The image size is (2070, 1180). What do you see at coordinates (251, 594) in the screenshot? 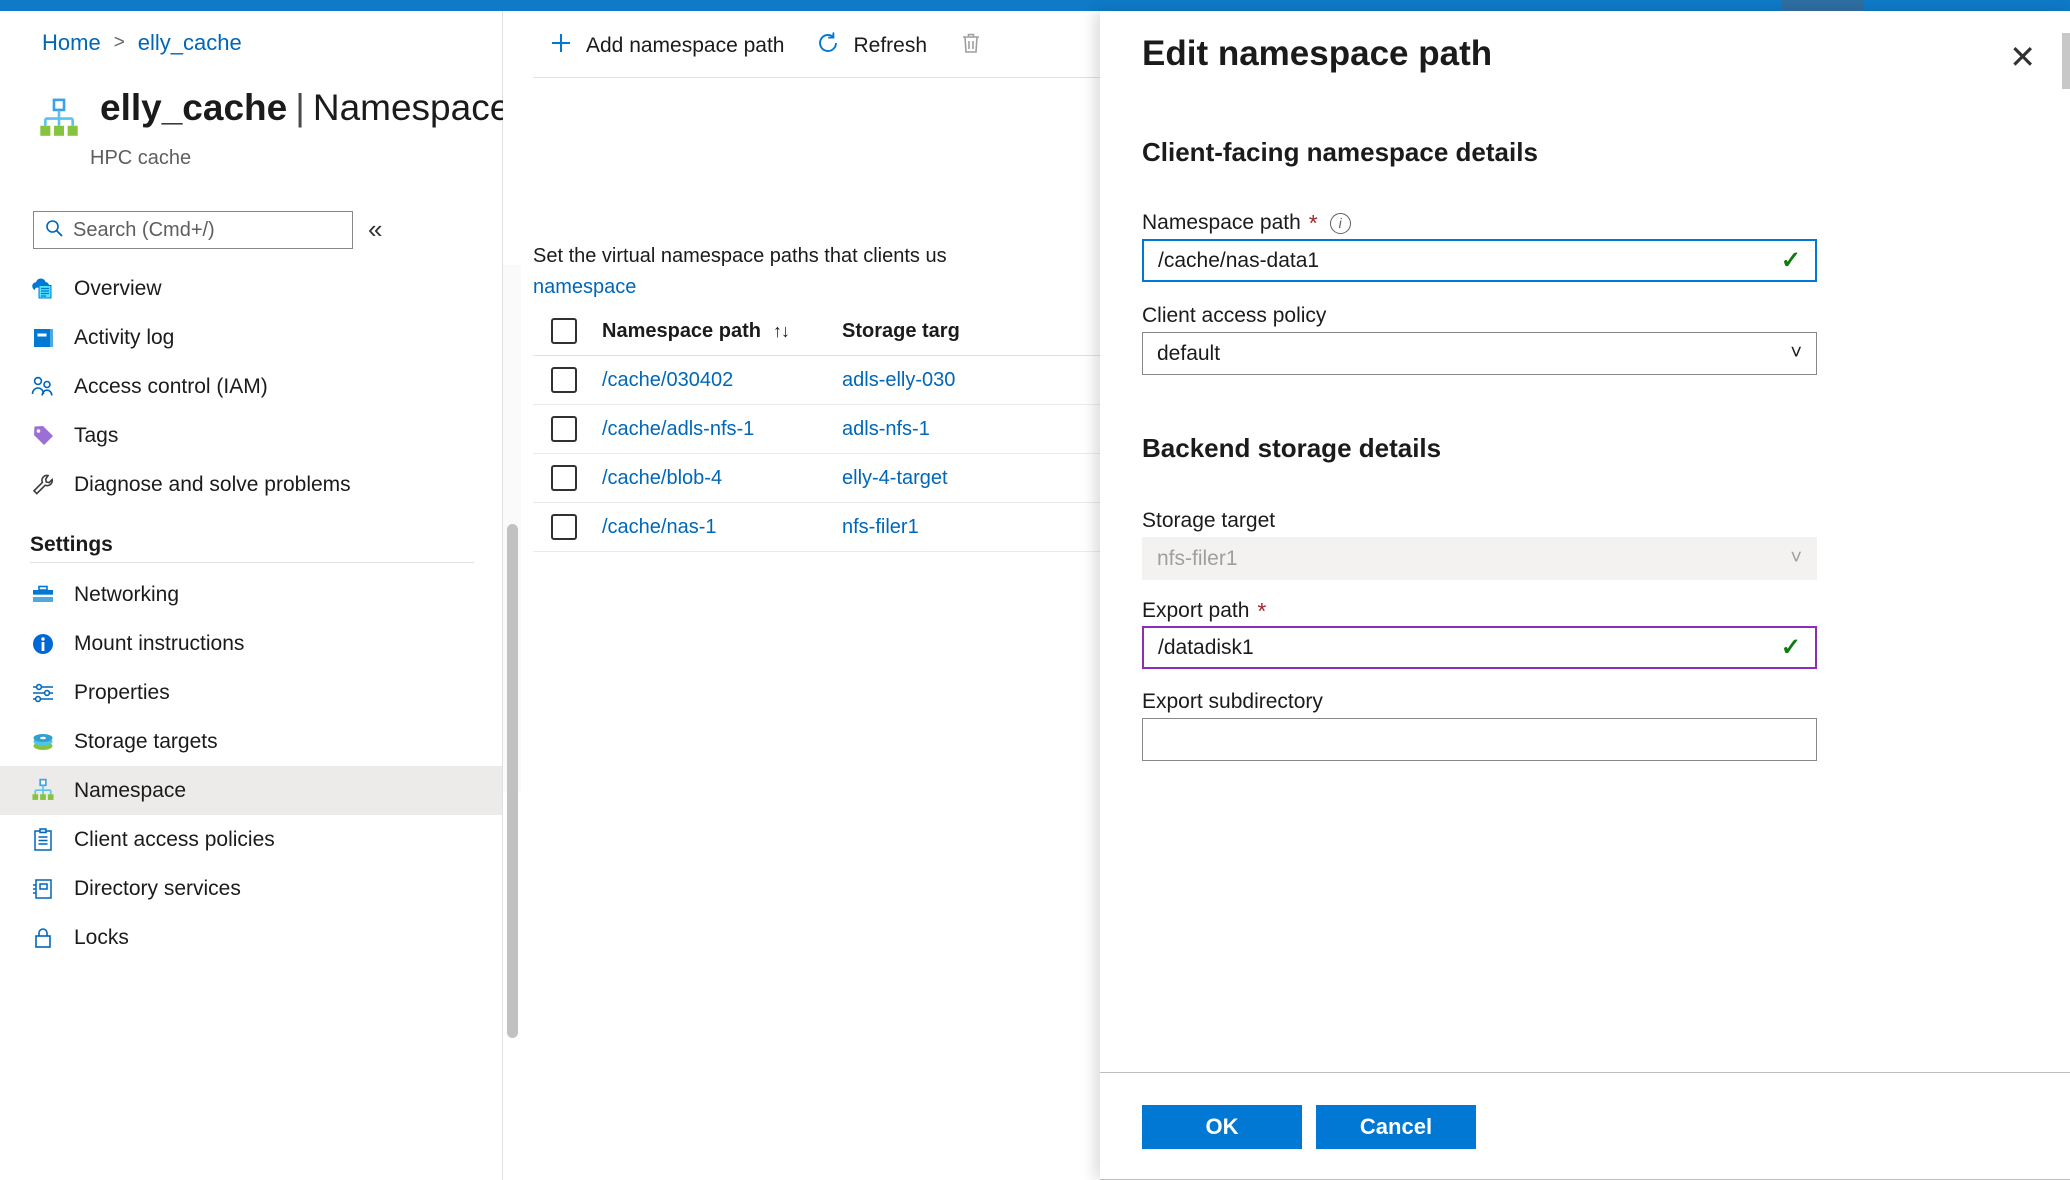
I see `sidebar-item-networking: Networking` at bounding box center [251, 594].